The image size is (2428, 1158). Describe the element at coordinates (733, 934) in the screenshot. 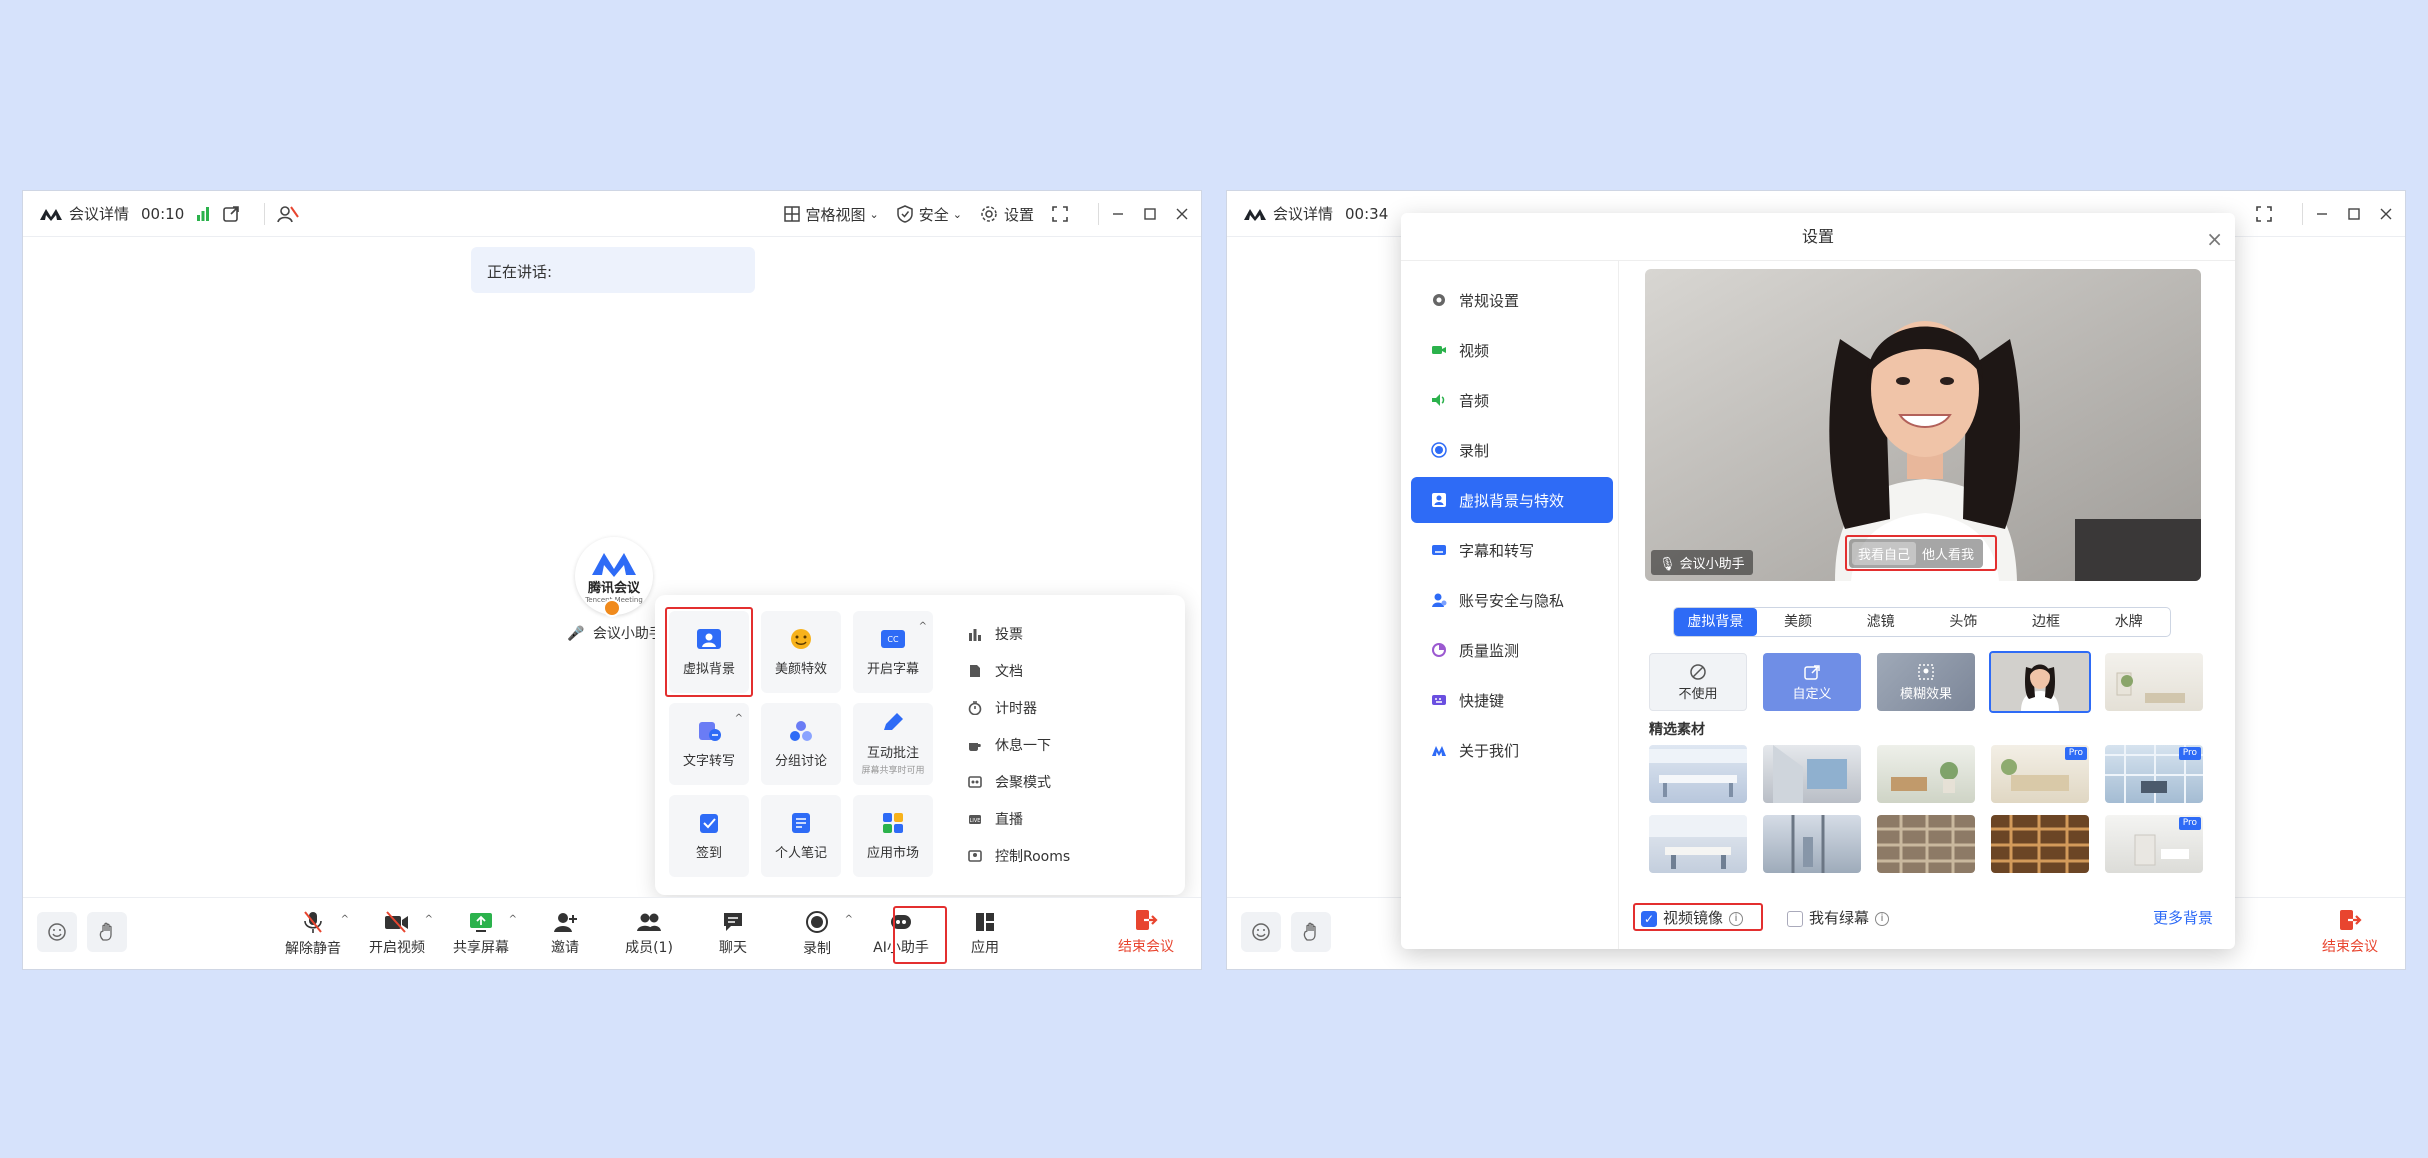

I see `chat-button: 聊天` at that location.